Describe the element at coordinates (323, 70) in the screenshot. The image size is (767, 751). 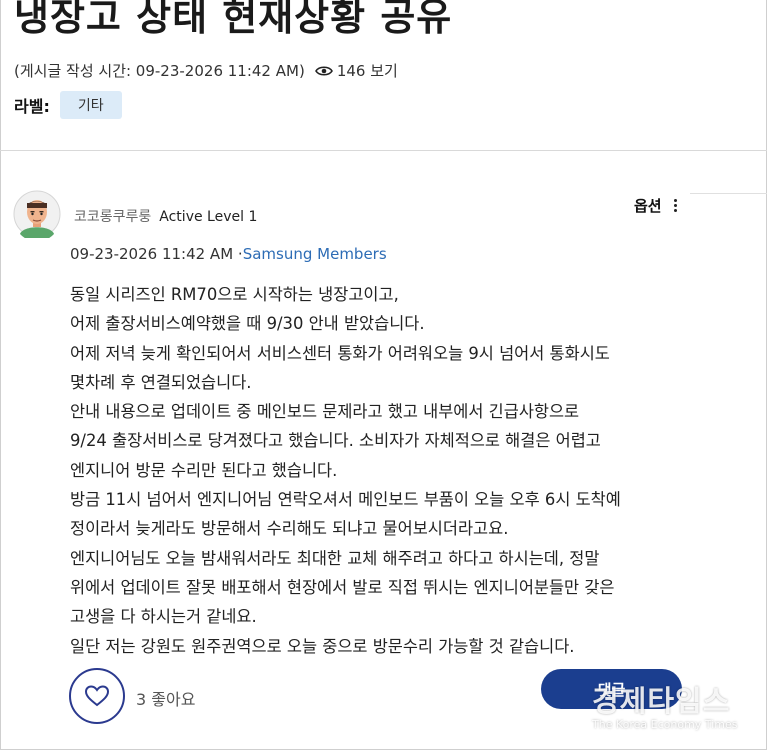
I see `eye-icon` at that location.